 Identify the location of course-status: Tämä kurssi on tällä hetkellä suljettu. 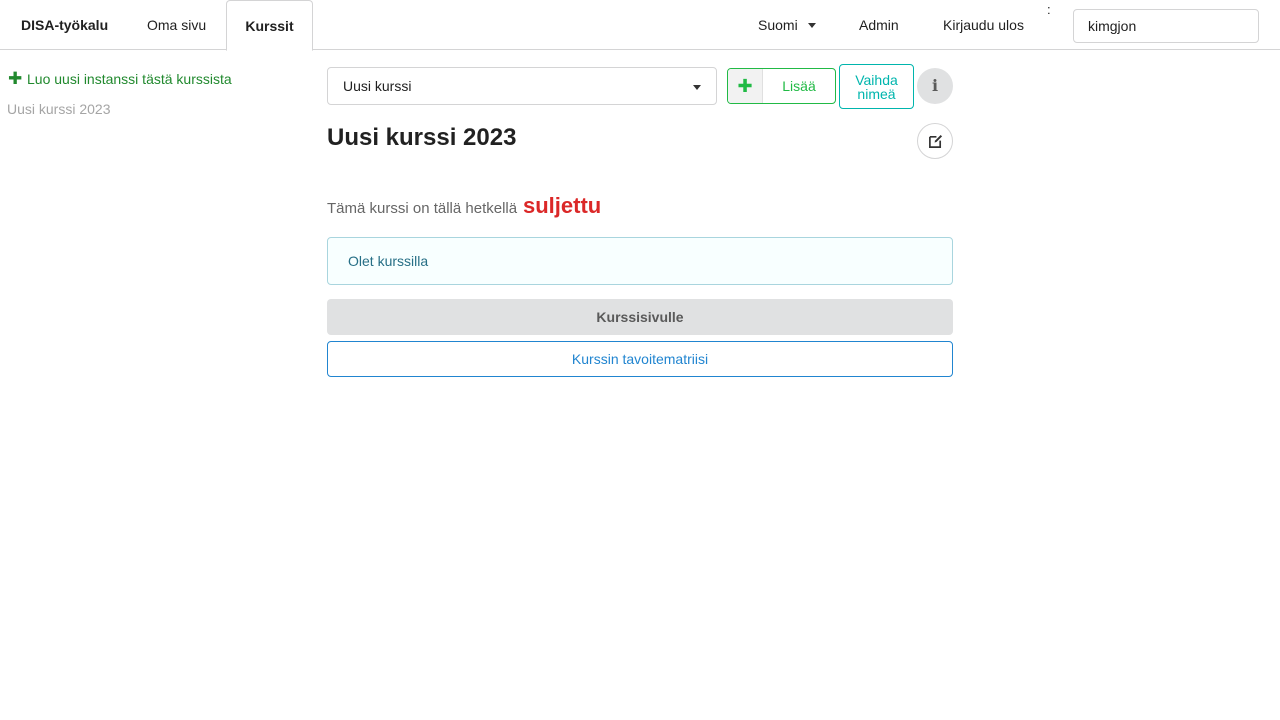
(464, 208).